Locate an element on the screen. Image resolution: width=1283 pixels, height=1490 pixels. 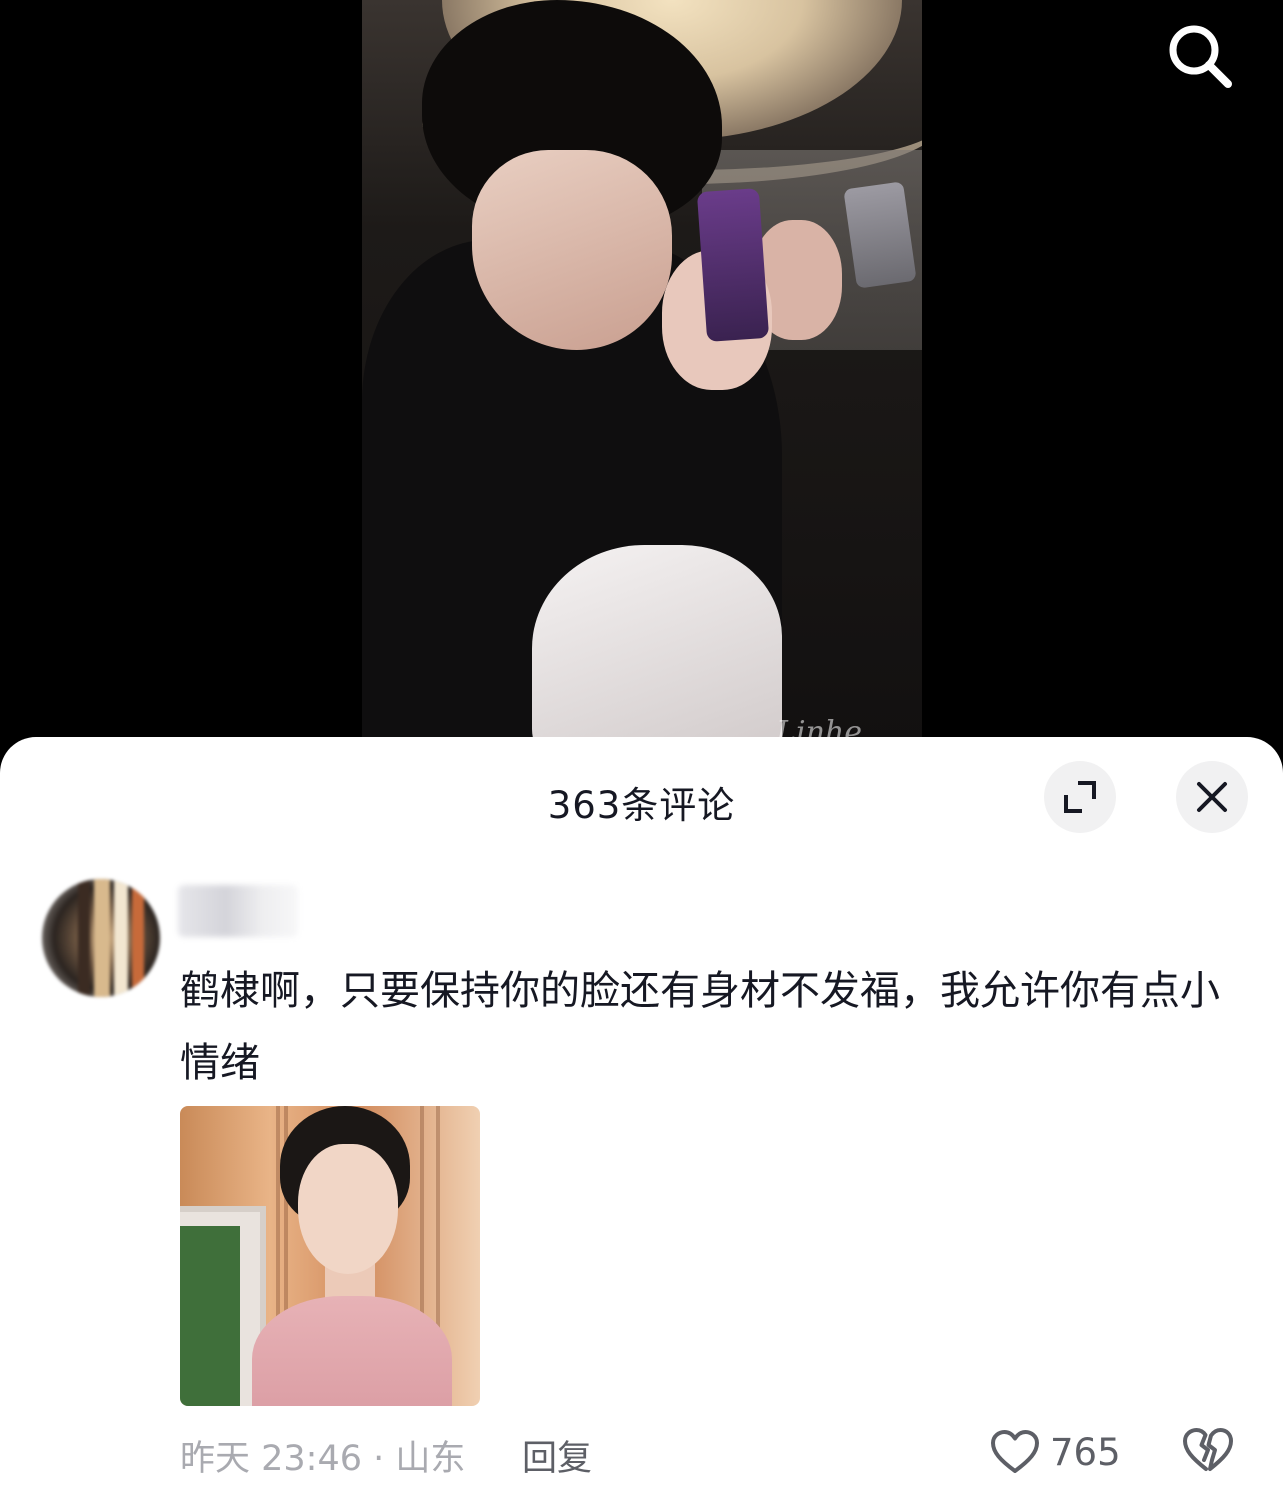
like-button: 765 is located at coordinates (1055, 1452).